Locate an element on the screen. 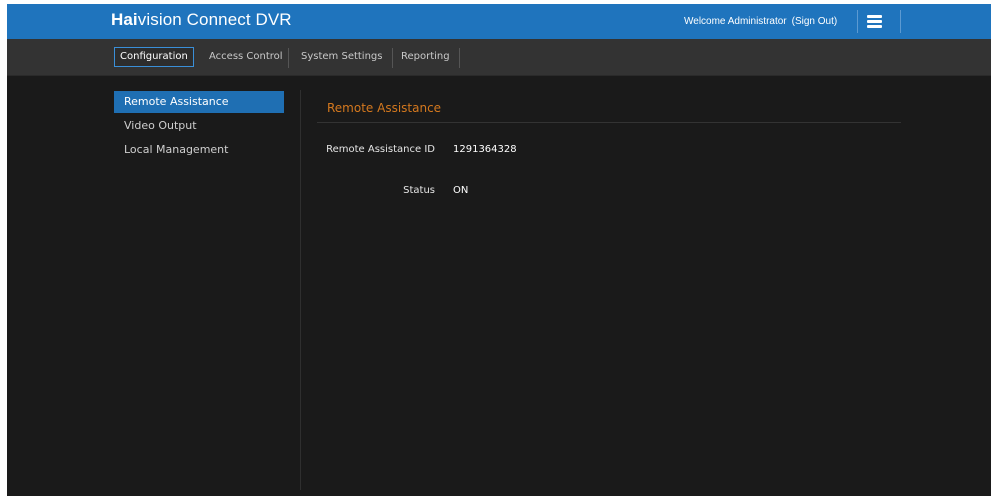 The height and width of the screenshot is (499, 998). title-underline is located at coordinates (609, 122).